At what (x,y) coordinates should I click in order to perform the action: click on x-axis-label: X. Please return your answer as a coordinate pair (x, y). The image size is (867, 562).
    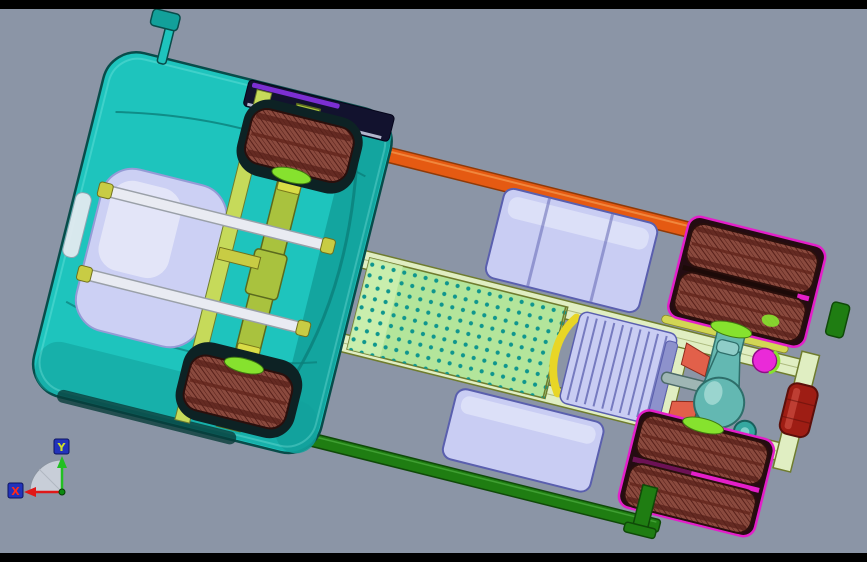
    Looking at the image, I should click on (15, 491).